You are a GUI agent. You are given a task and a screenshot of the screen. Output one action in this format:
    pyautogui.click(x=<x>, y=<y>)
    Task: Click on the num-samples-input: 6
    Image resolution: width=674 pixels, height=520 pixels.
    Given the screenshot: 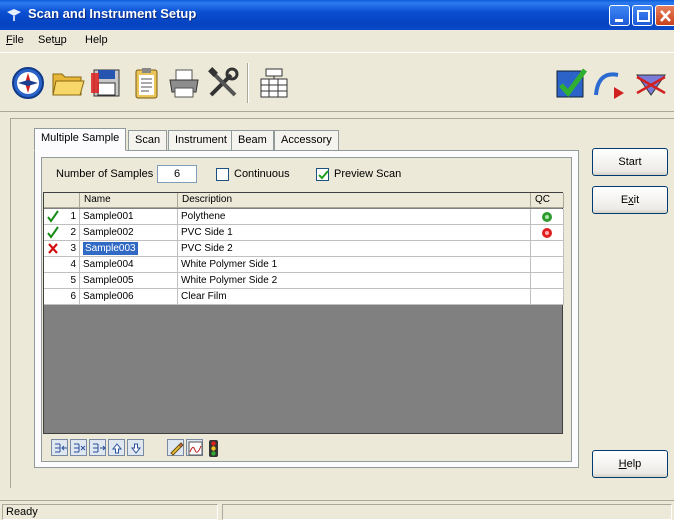 What is the action you would take?
    pyautogui.click(x=177, y=174)
    